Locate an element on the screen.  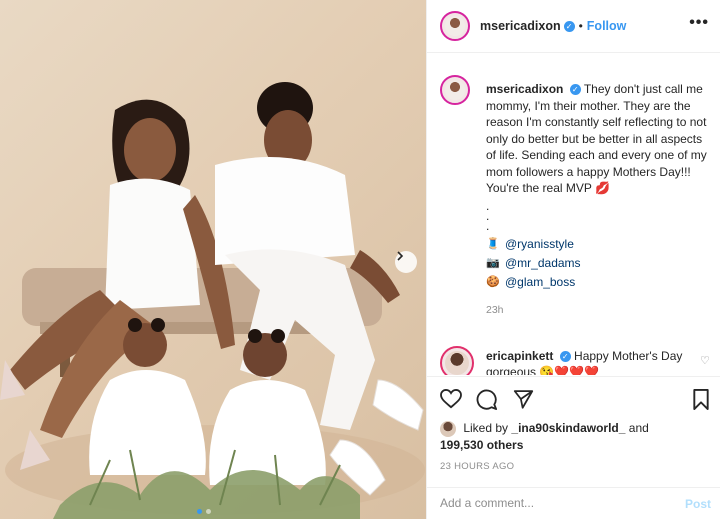
carousel-dot-active is located at coordinates (199, 511).